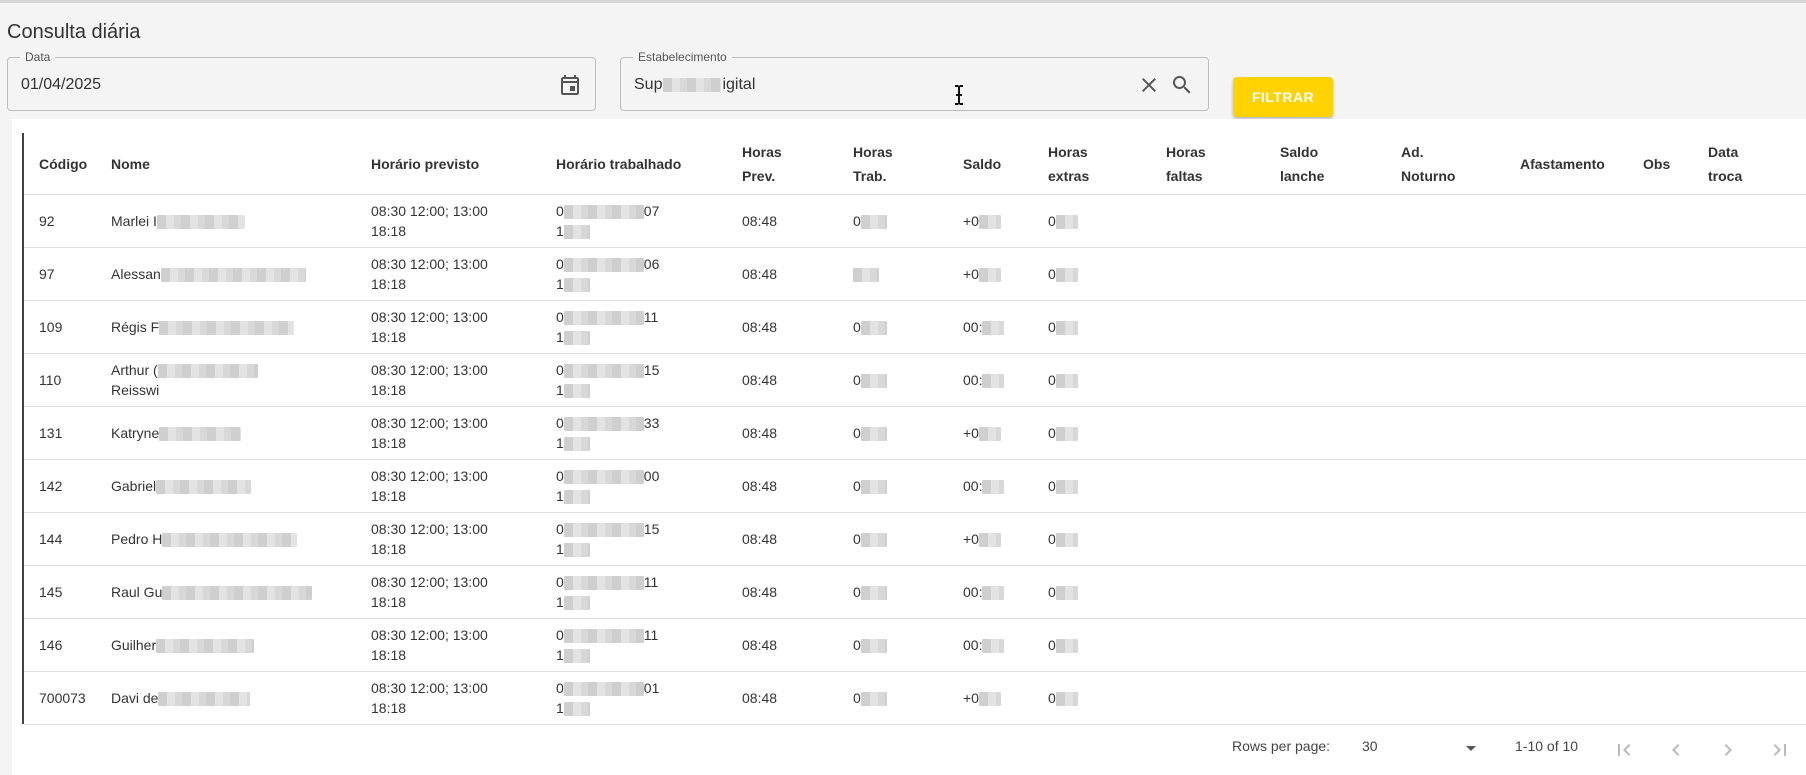 The image size is (1806, 775). I want to click on employee-code: 131, so click(51, 433).